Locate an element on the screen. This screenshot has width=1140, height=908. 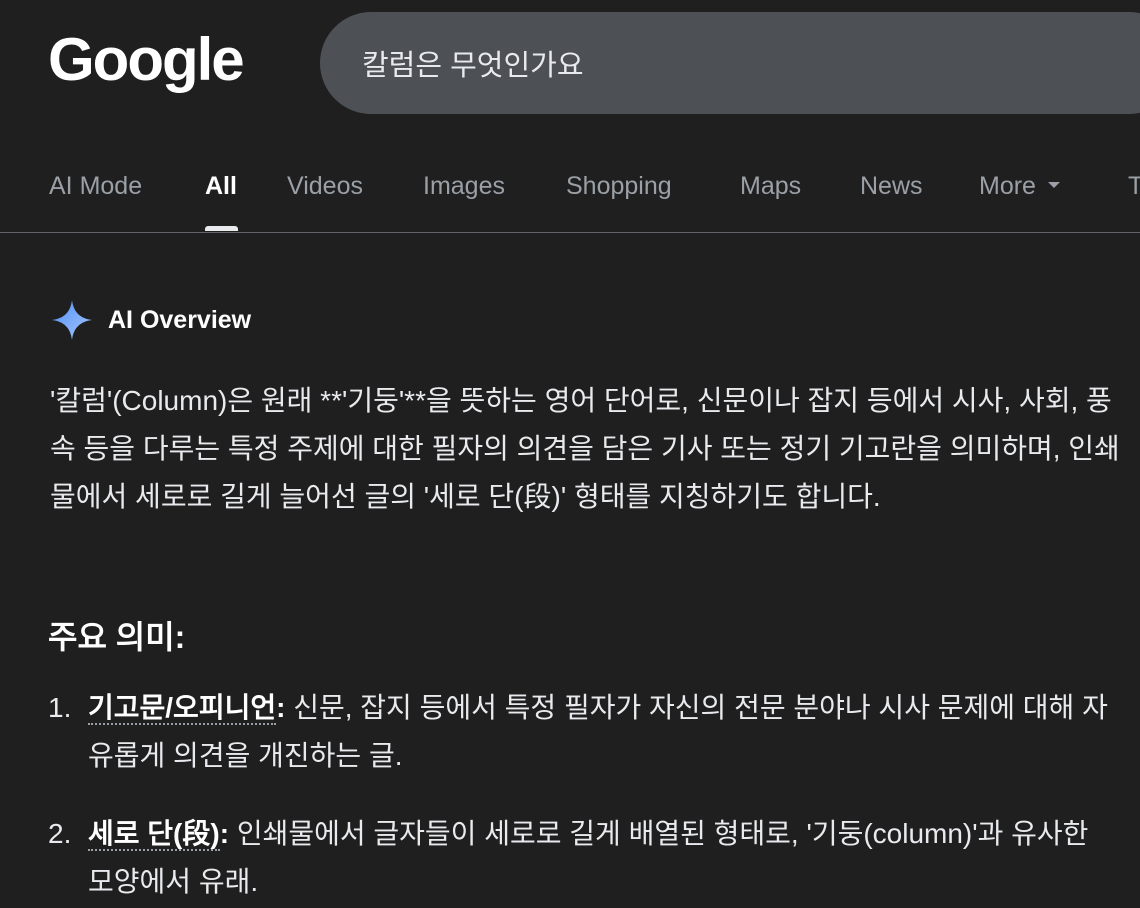
term-colon: : is located at coordinates (224, 833).